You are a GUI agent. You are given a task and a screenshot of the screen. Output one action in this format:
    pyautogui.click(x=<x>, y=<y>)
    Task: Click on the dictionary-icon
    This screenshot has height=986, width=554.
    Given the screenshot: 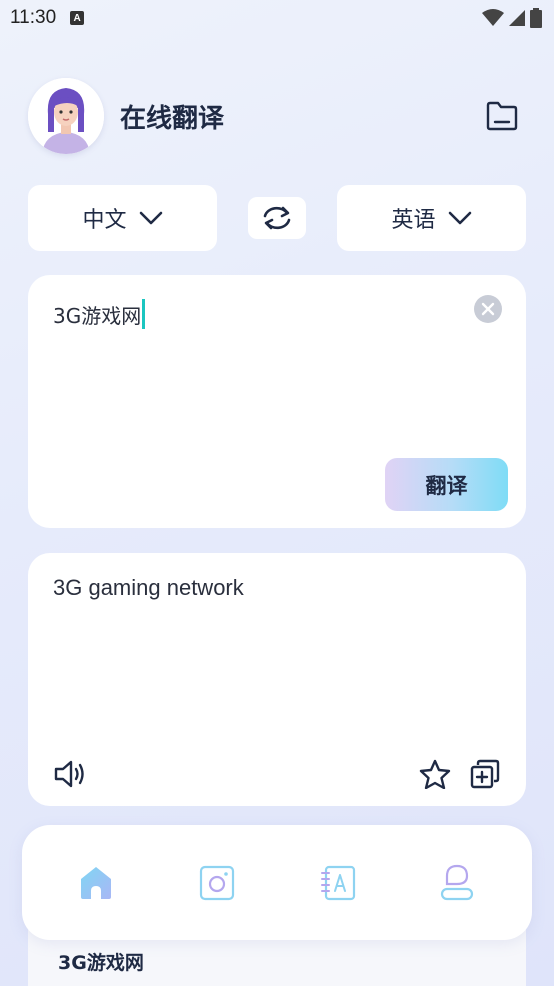 What is the action you would take?
    pyautogui.click(x=338, y=883)
    